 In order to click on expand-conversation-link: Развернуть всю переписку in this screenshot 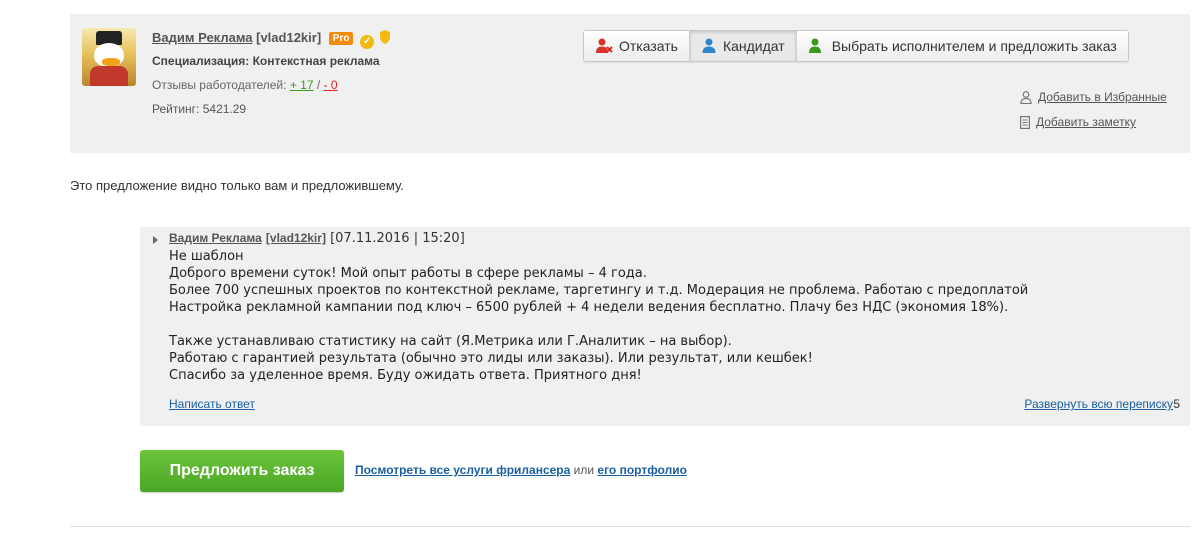, I will do `click(1098, 404)`.